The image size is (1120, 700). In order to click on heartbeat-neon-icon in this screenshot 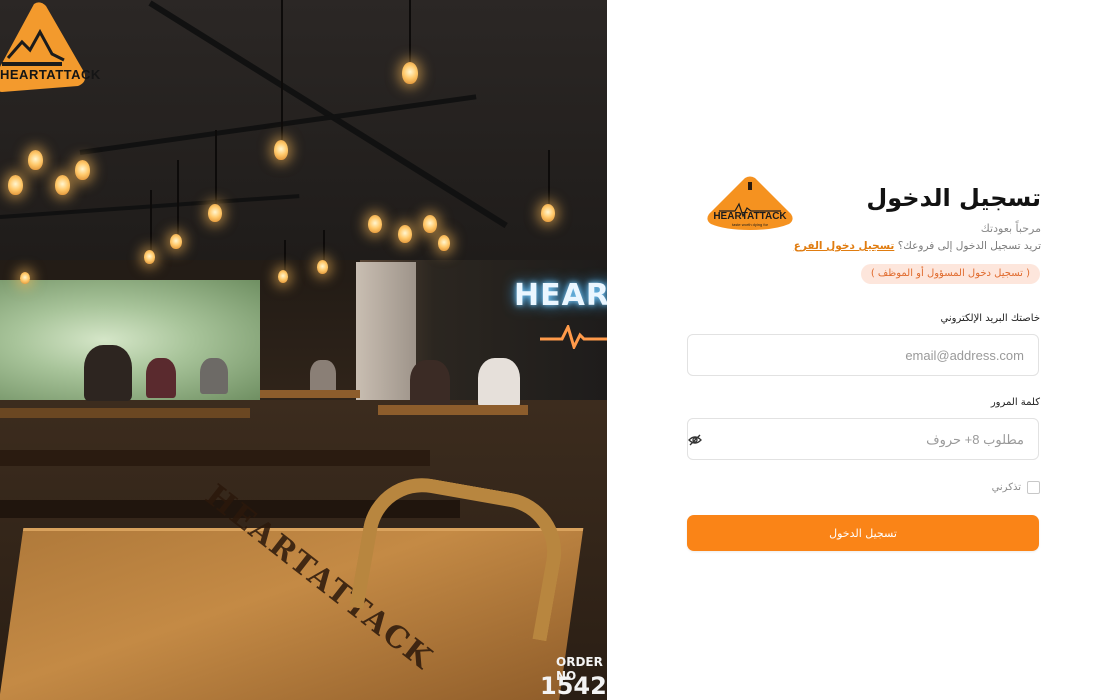, I will do `click(573, 337)`.